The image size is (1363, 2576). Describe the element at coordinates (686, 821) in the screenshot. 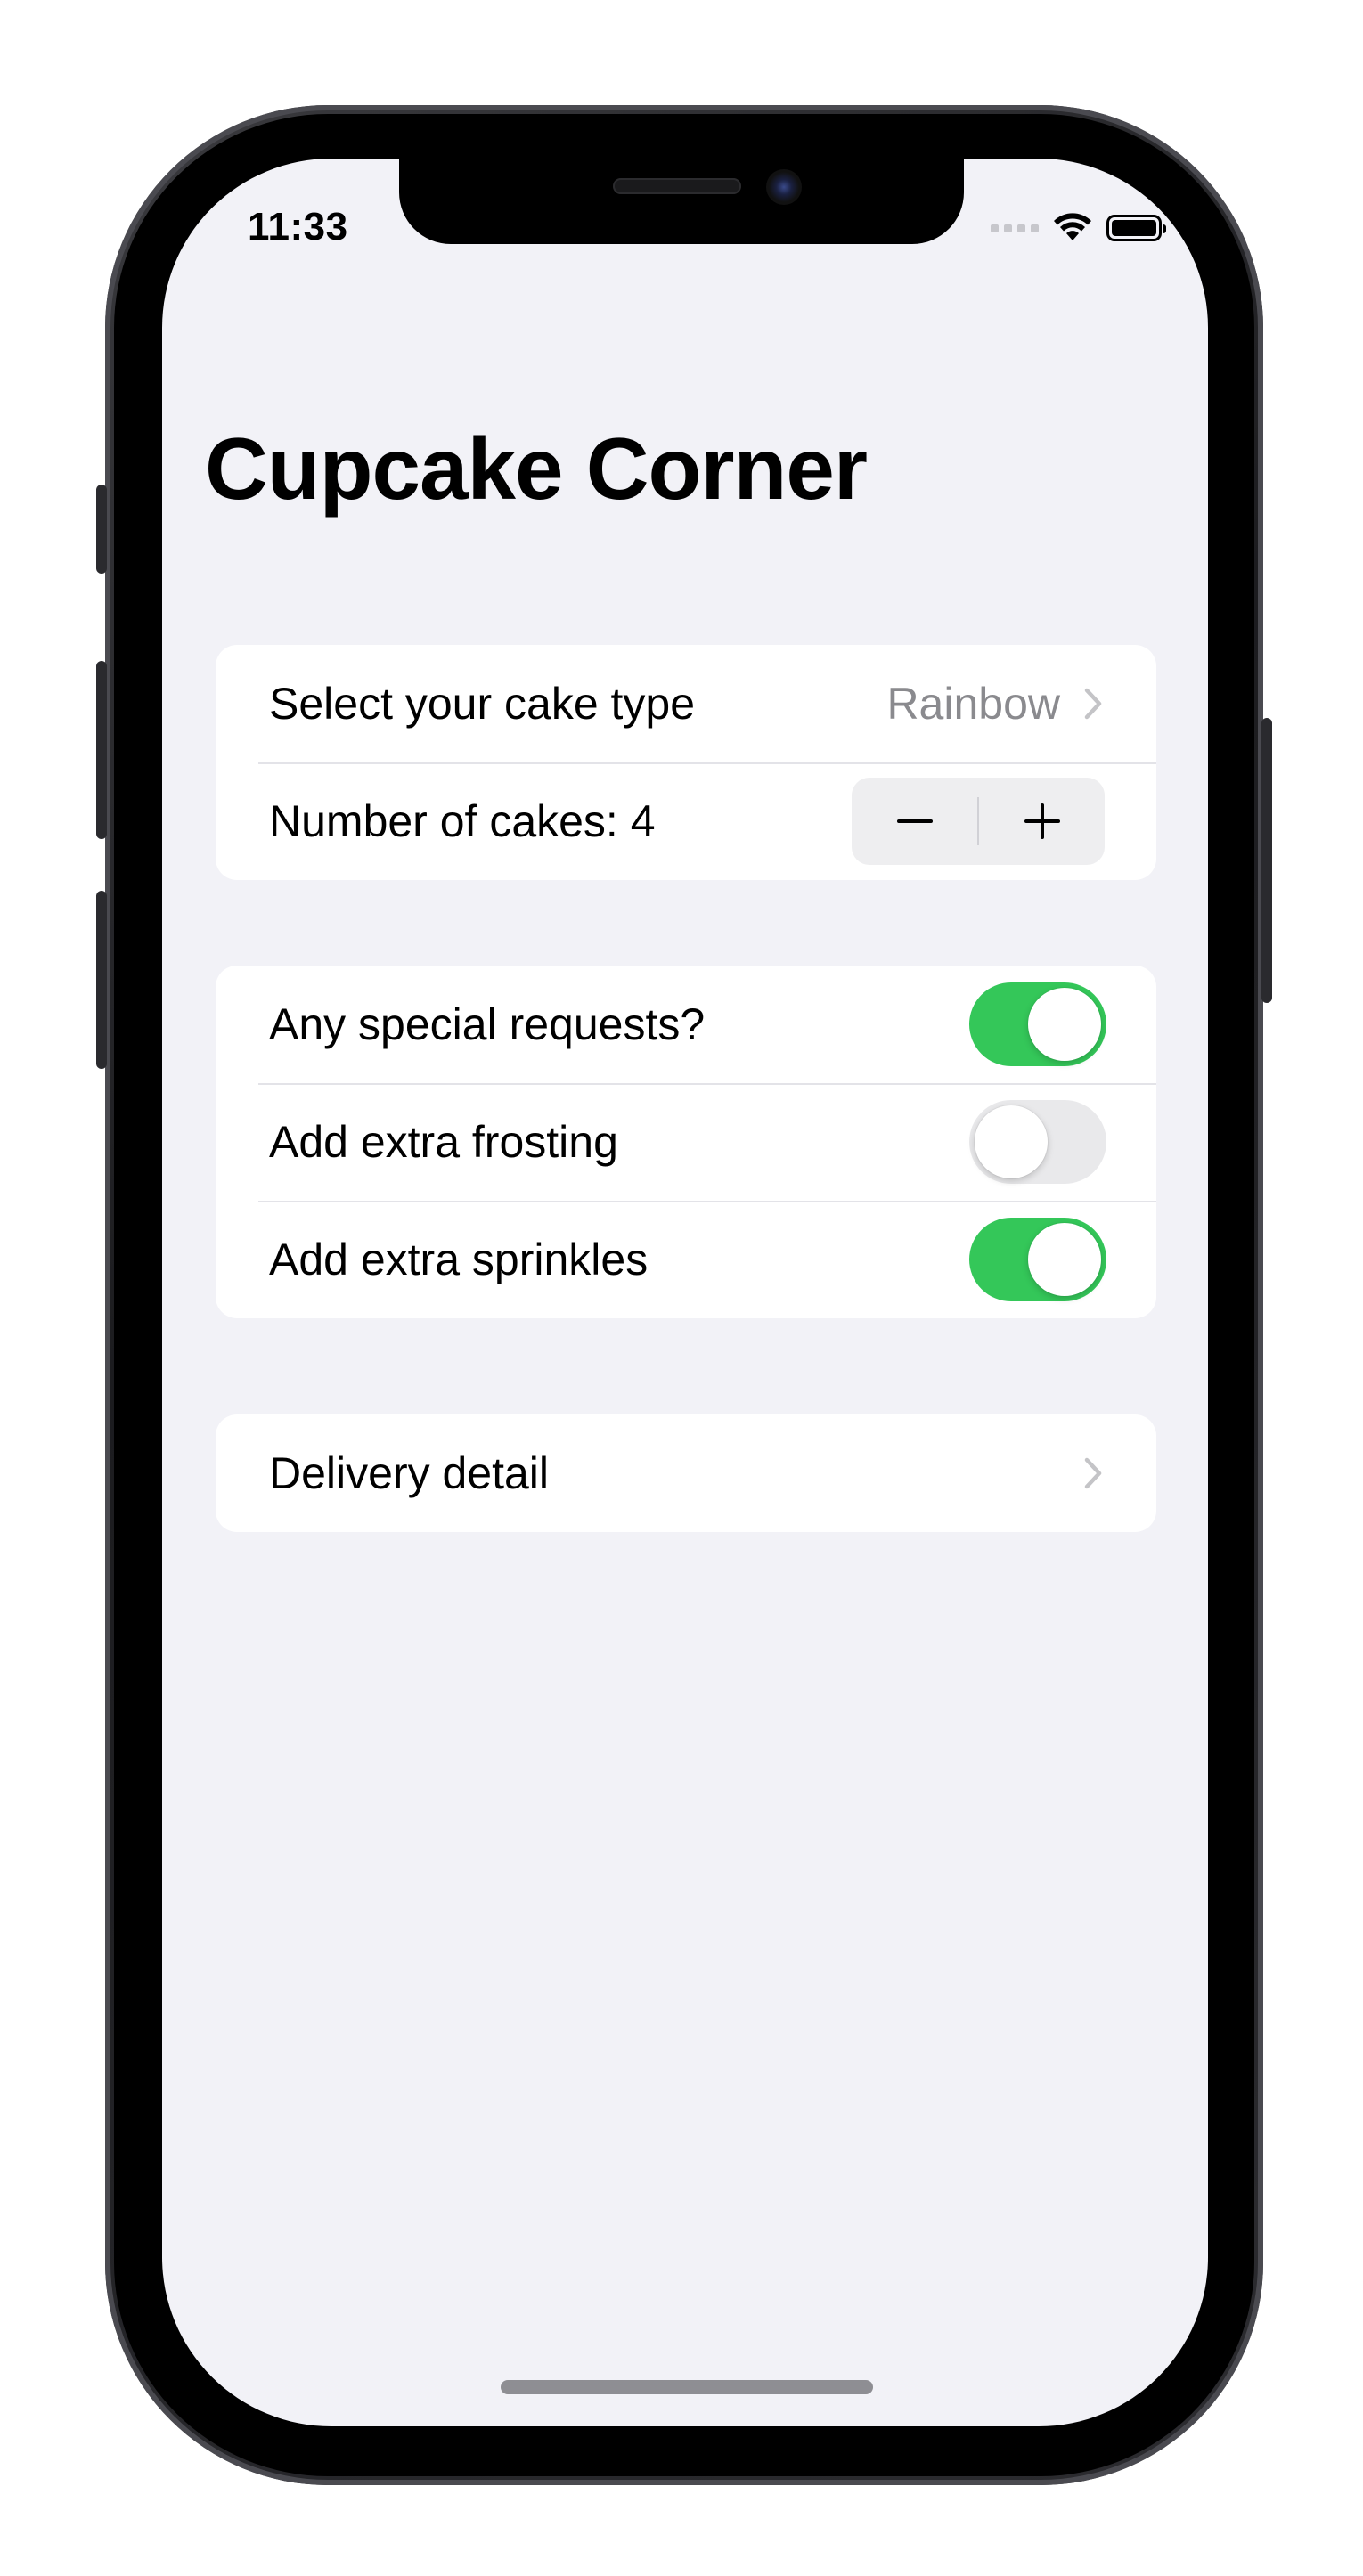

I see `cake-quantity-row: Number of cakes: 4` at that location.